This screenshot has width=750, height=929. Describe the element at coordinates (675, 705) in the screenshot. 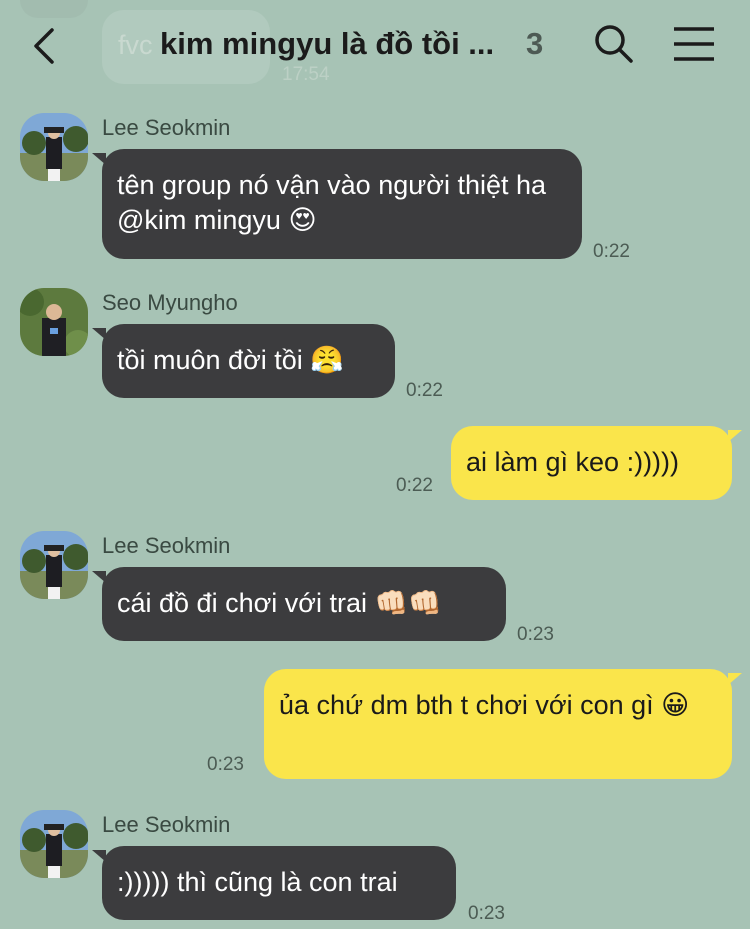

I see `message-emoji: 😀` at that location.